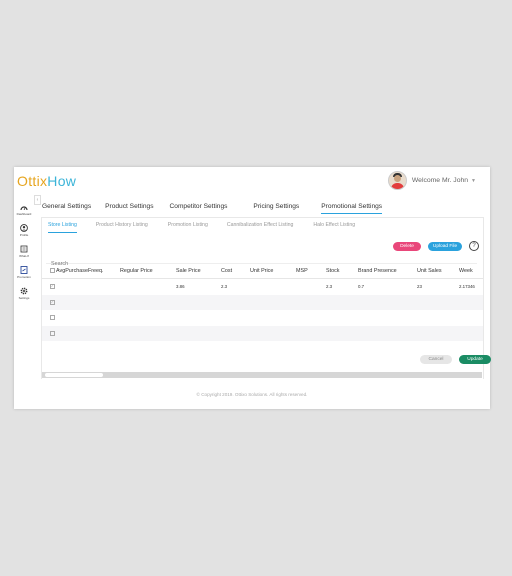  What do you see at coordinates (419, 287) in the screenshot?
I see `table-cell: 23` at bounding box center [419, 287].